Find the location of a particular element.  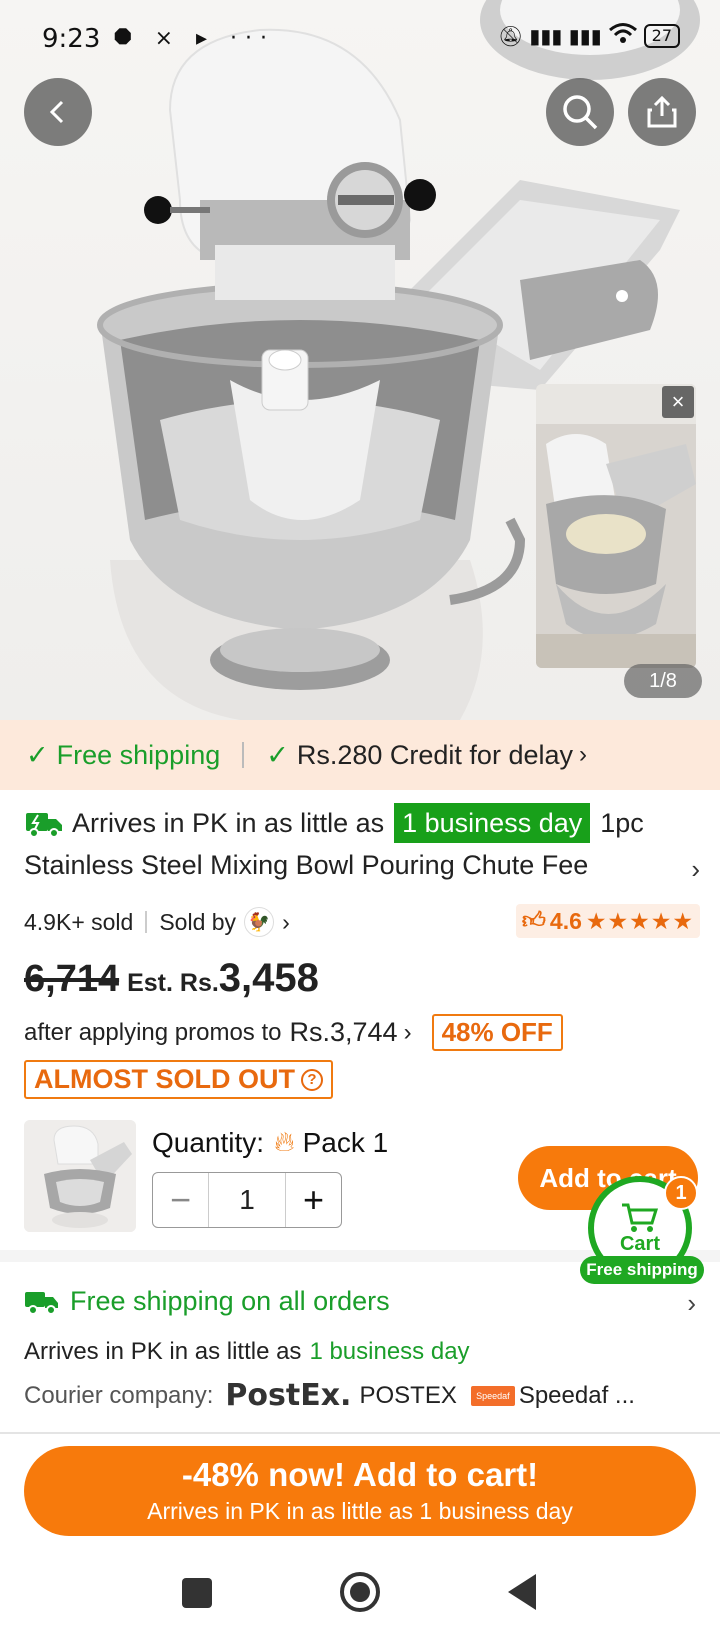

sold-count: 4.9K+ sold is located at coordinates (79, 921).